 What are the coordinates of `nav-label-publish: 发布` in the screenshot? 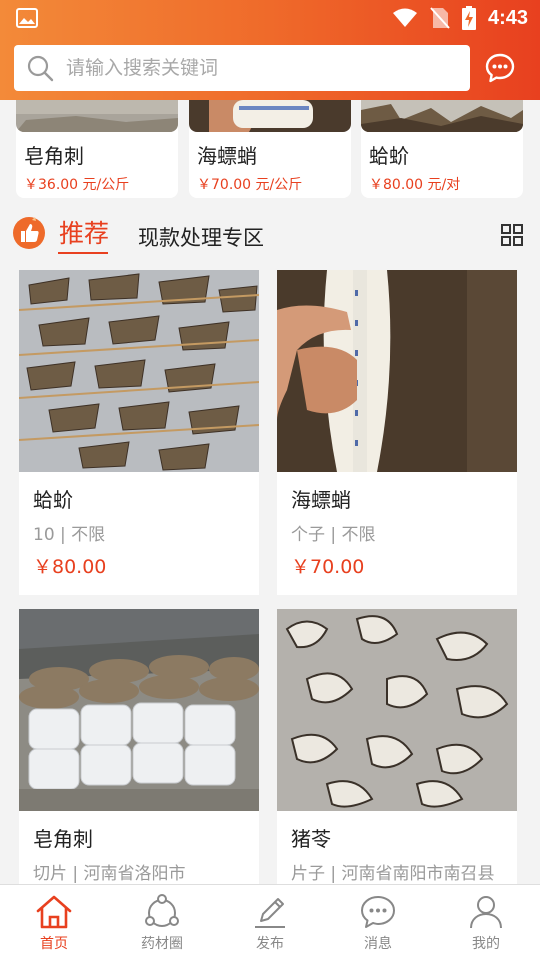 It's located at (270, 944).